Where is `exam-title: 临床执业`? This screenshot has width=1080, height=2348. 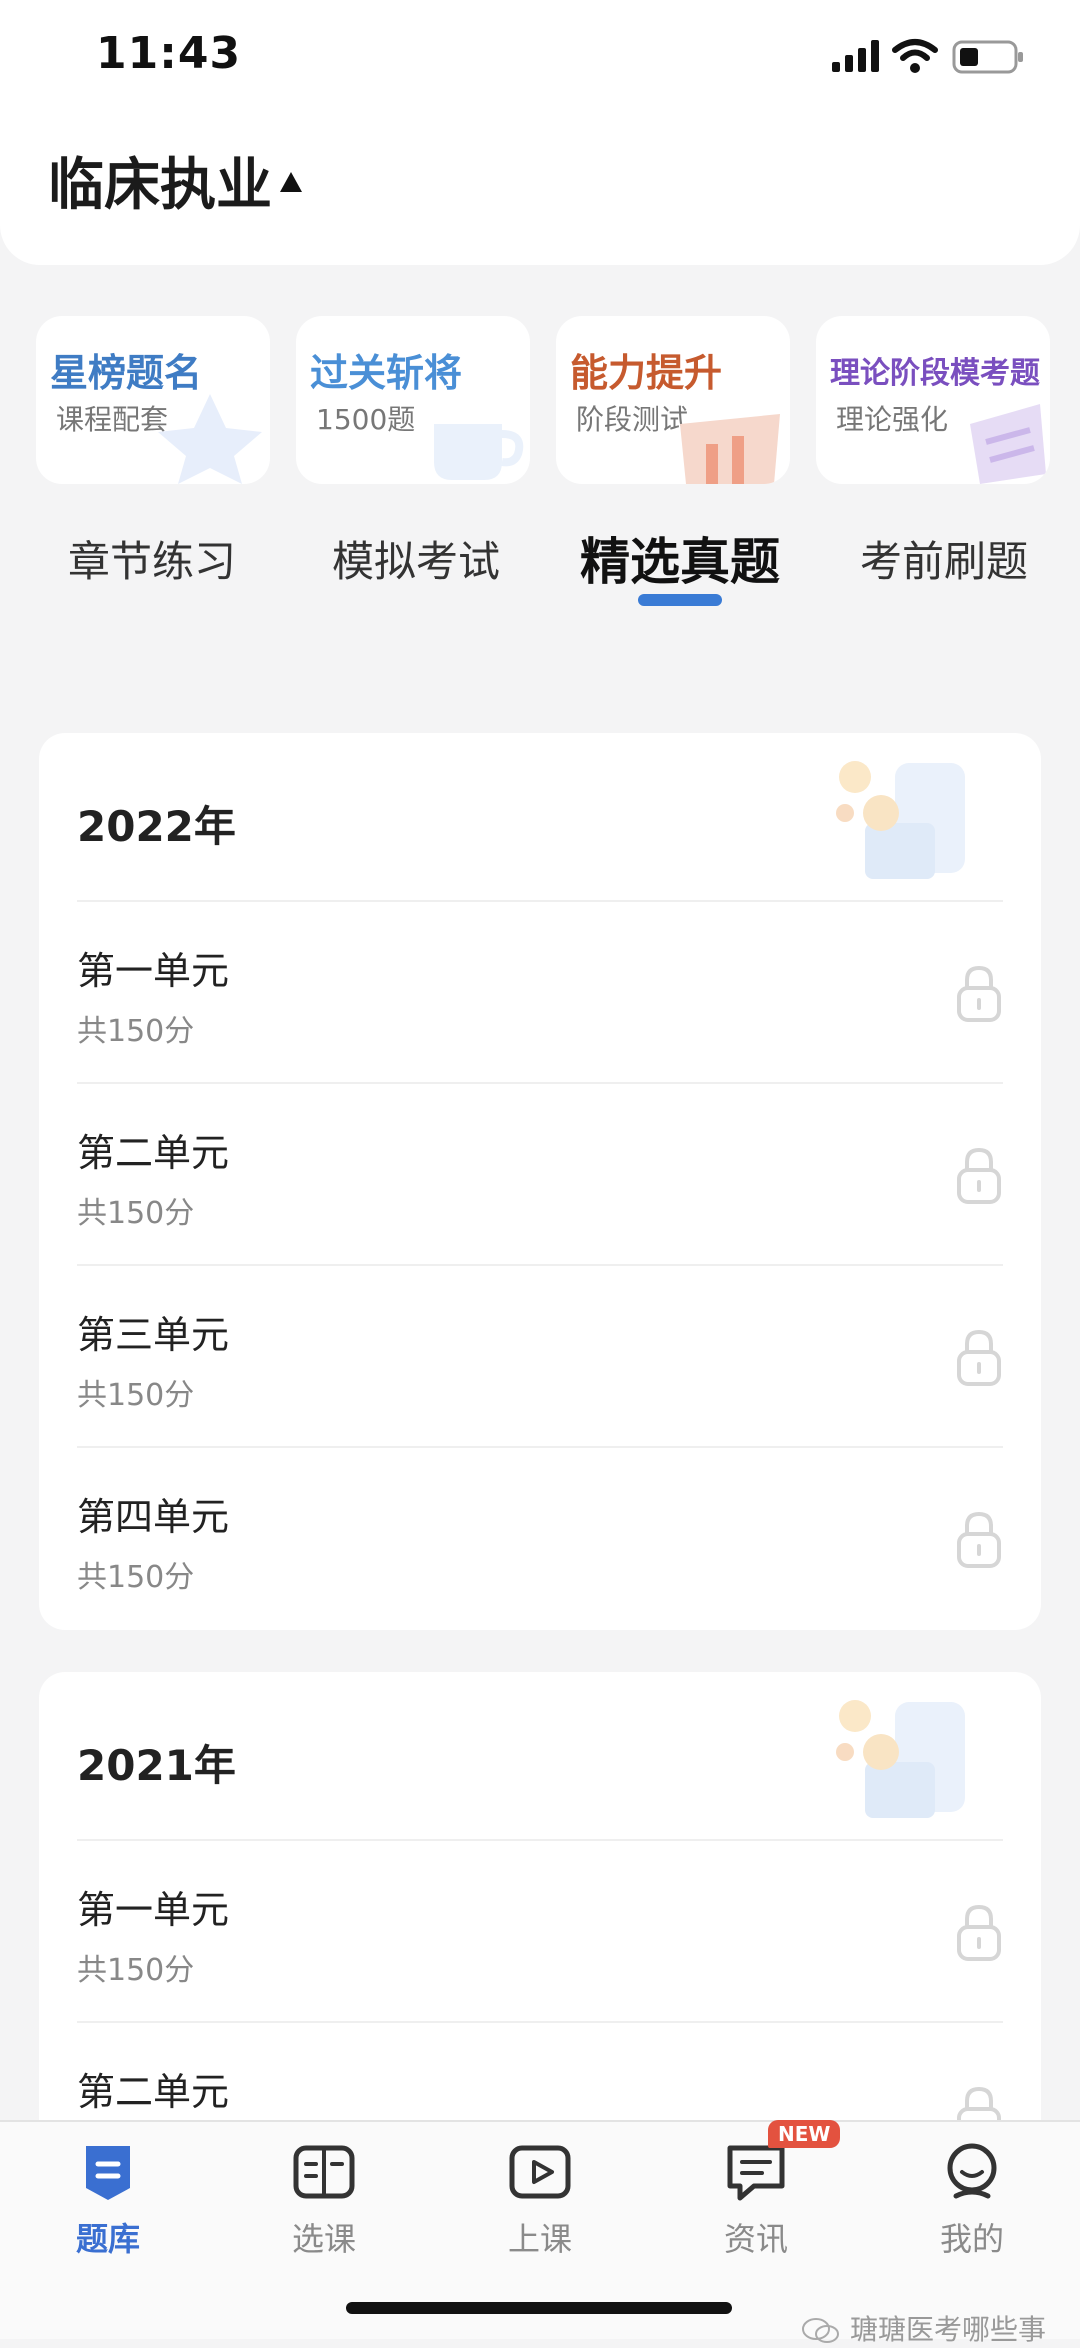 exam-title: 临床执业 is located at coordinates (160, 180).